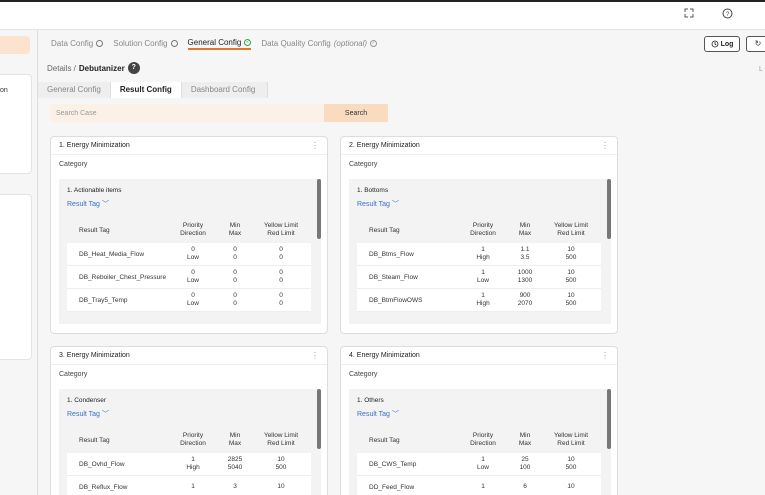 Image resolution: width=765 pixels, height=495 pixels. Describe the element at coordinates (727, 44) in the screenshot. I see `log-label: Log` at that location.